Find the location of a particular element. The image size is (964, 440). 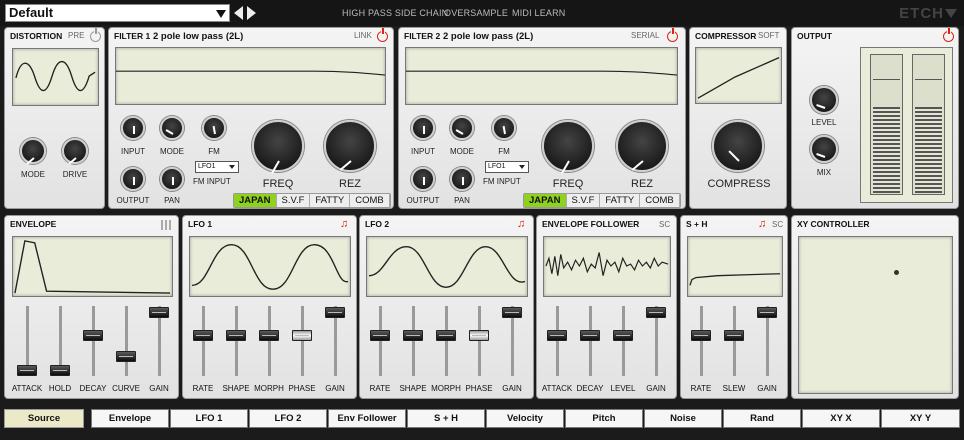

lfo1-sync-note-icon: ♫ is located at coordinates (344, 224).